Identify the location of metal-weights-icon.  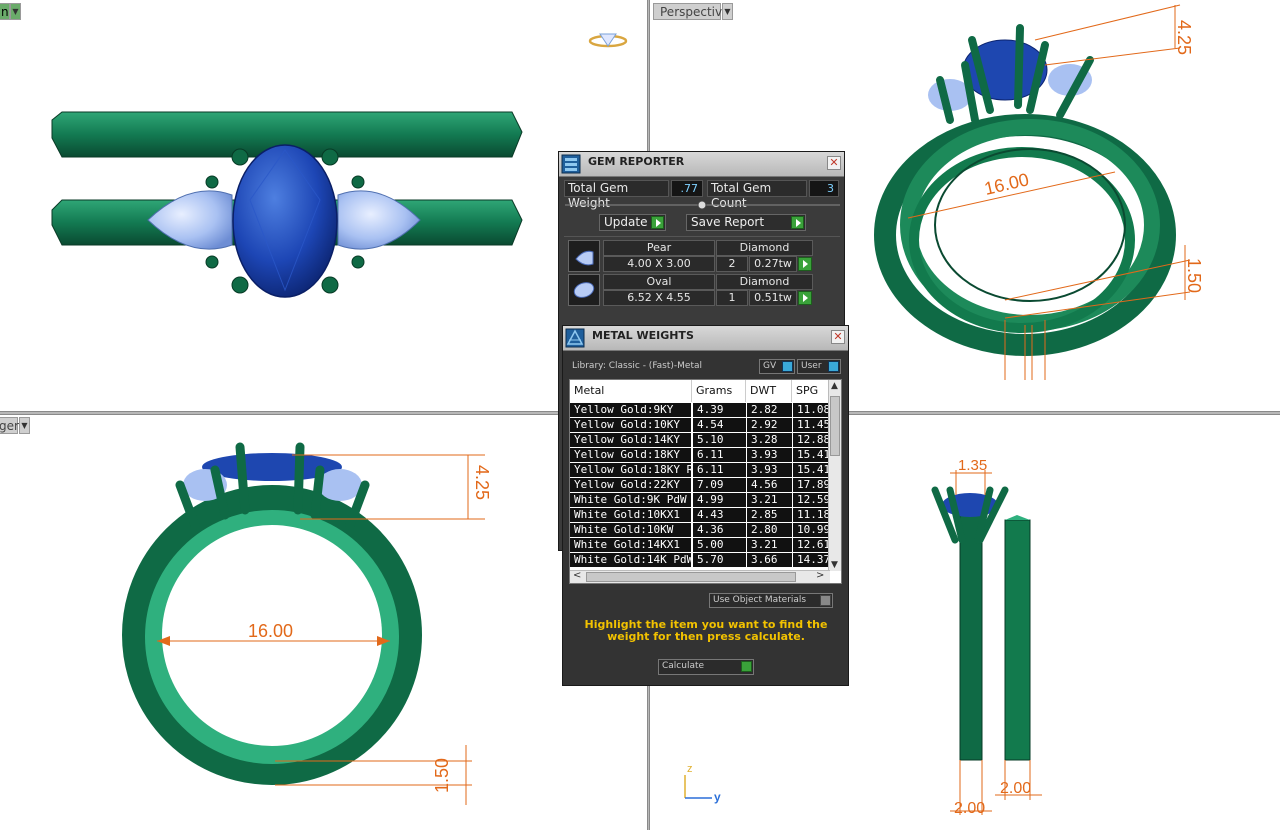
(575, 338).